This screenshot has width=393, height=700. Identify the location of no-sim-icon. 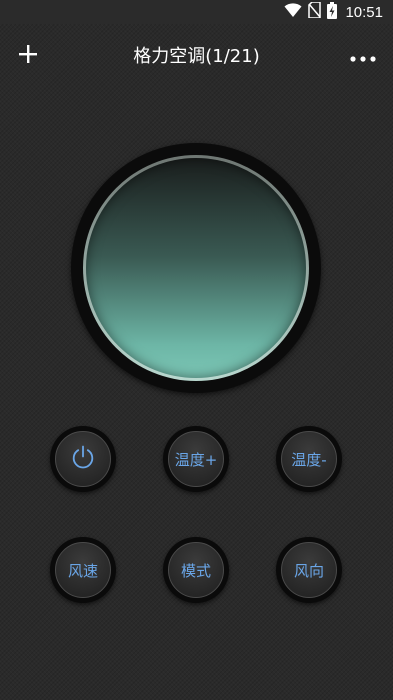
(315, 11).